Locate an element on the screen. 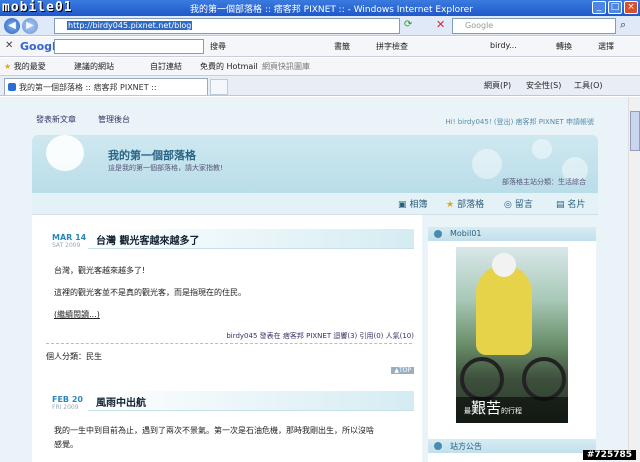  post-title: 台灣 觀光客越來越多了 is located at coordinates (147, 239).